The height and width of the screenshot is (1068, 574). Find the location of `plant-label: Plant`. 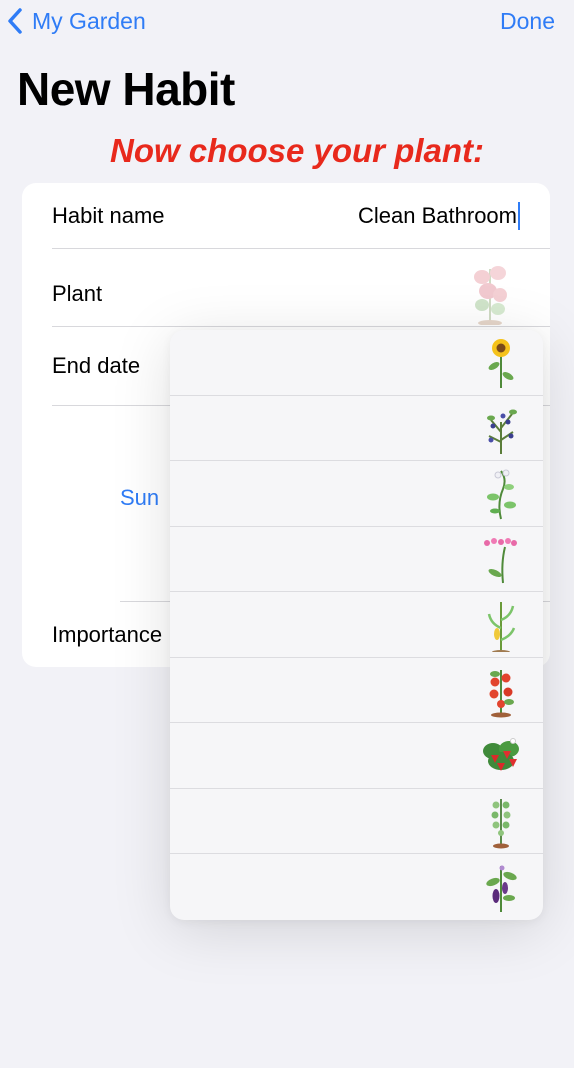

plant-label: Plant is located at coordinates (77, 293).